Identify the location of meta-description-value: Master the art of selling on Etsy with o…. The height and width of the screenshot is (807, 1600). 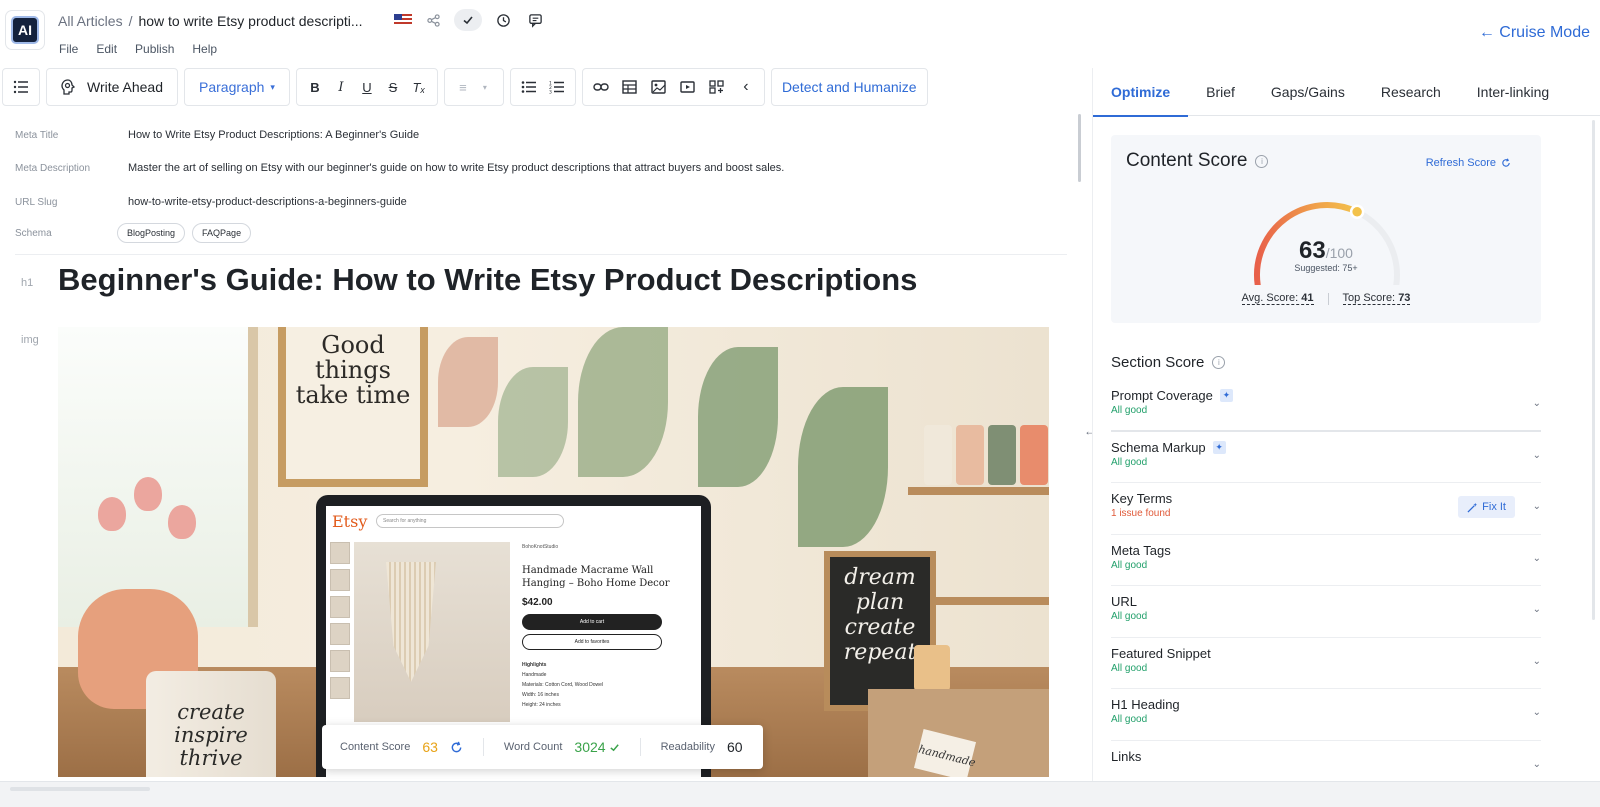
(456, 168).